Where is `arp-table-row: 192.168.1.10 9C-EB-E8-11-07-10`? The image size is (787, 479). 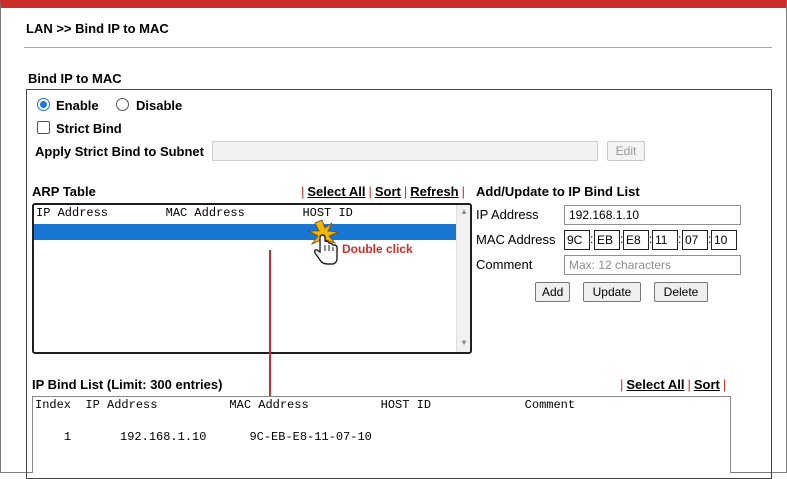
arp-table-row: 192.168.1.10 9C-EB-E8-11-07-10 is located at coordinates (245, 238).